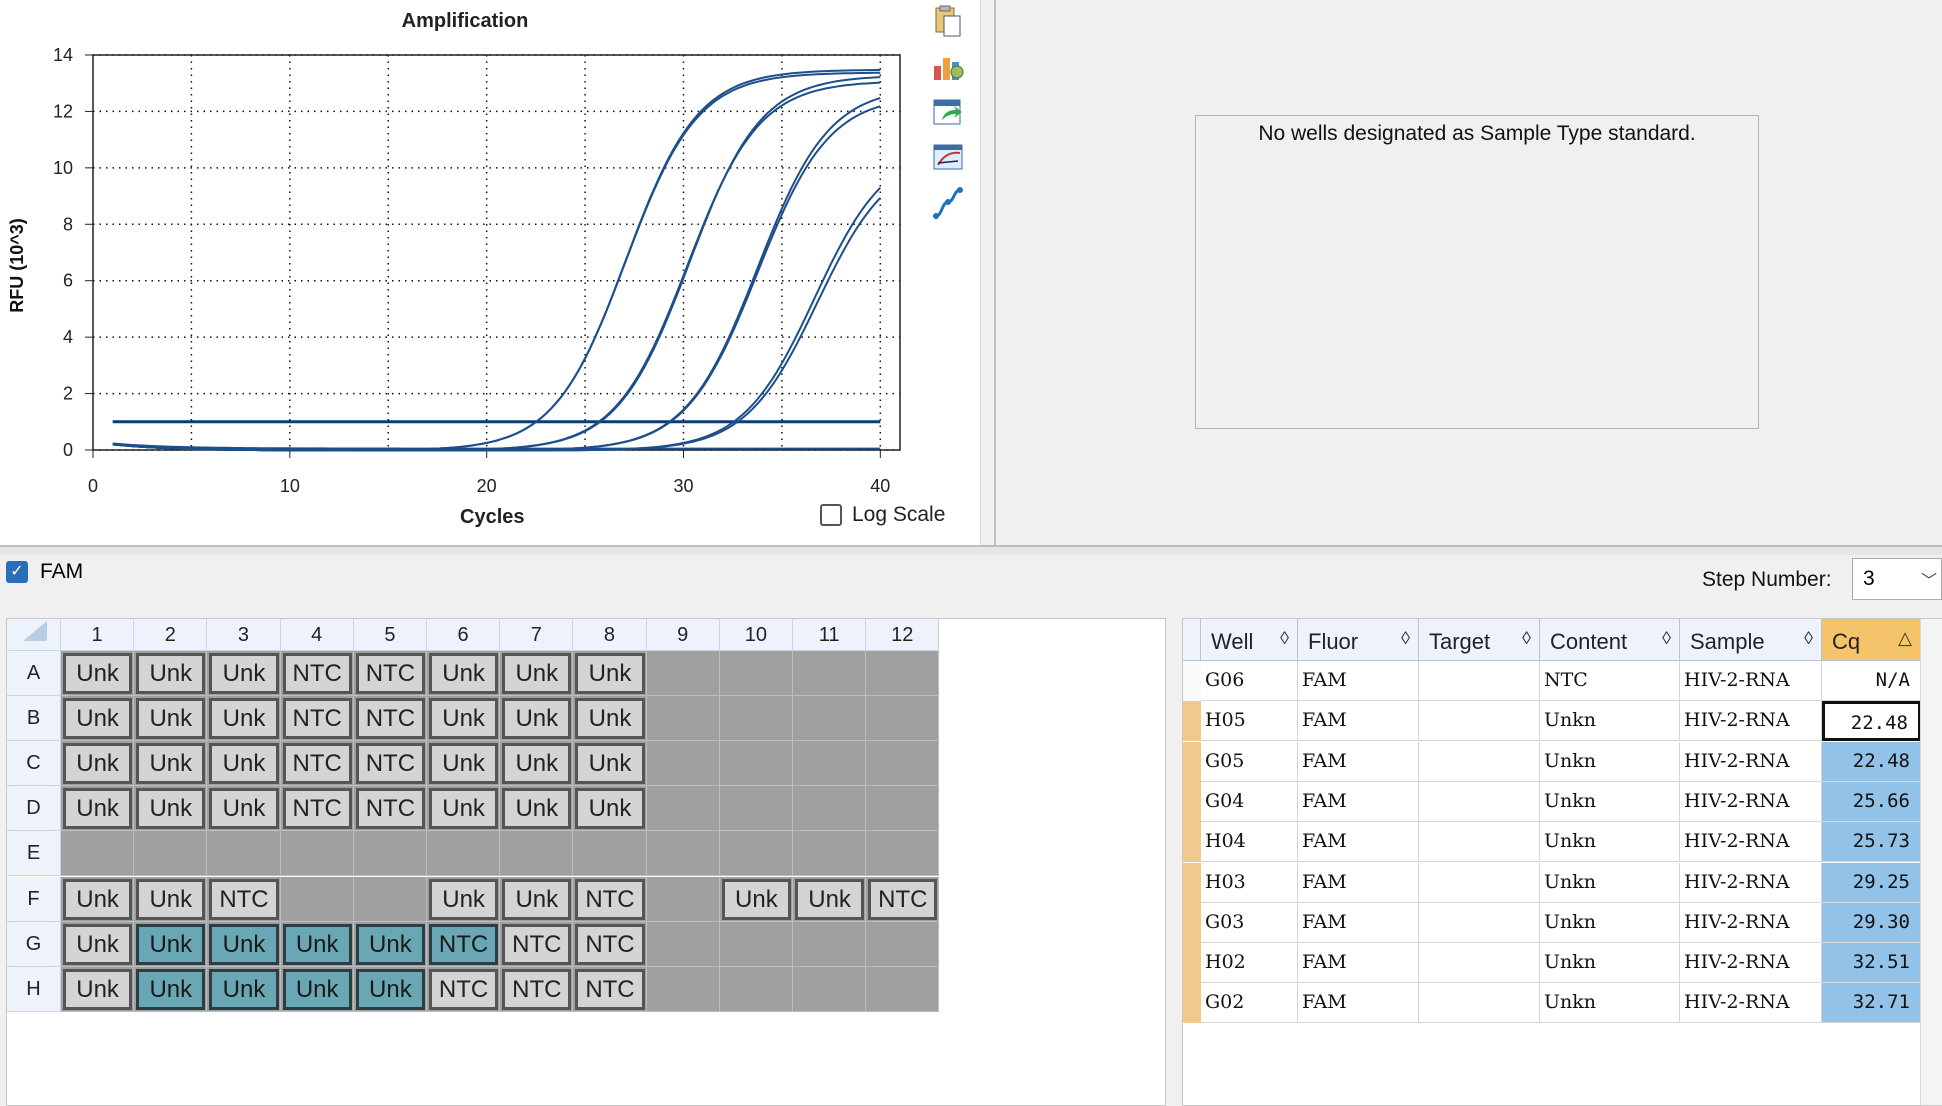 The image size is (1942, 1106). What do you see at coordinates (1871, 842) in the screenshot?
I see `table-cell-cq: 25.73` at bounding box center [1871, 842].